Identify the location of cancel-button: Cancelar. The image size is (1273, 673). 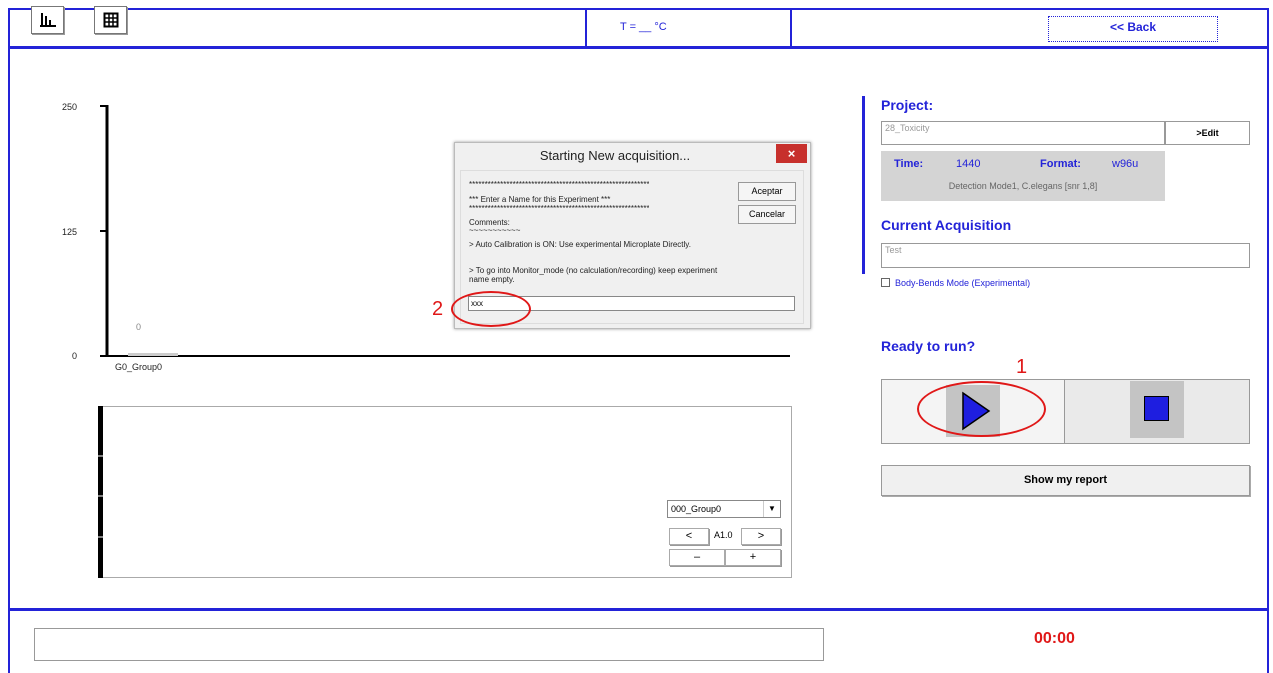
(767, 214).